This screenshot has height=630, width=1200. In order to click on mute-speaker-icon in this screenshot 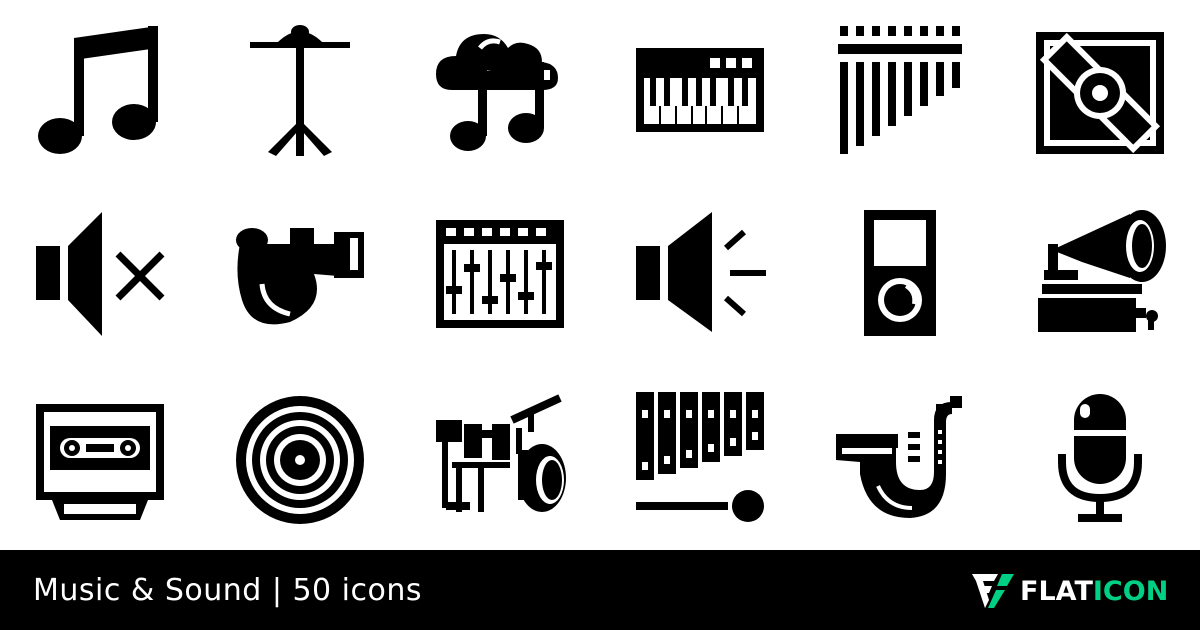, I will do `click(100, 274)`.